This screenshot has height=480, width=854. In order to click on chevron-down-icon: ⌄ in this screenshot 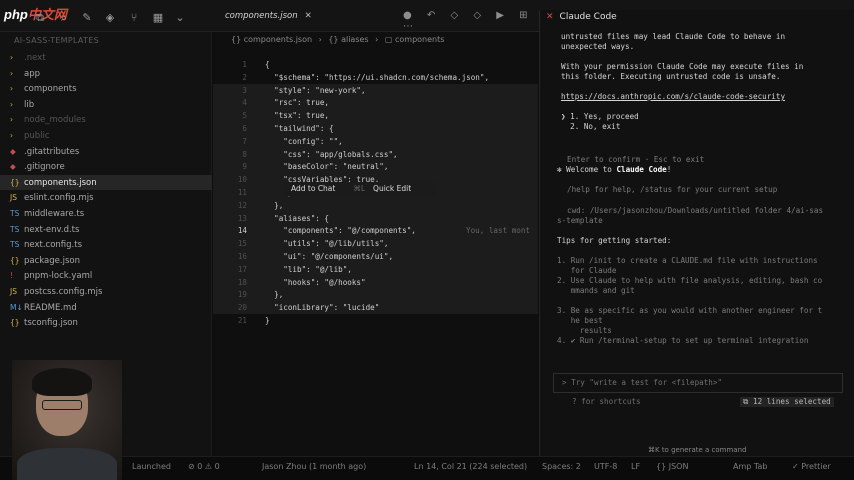, I will do `click(180, 18)`.